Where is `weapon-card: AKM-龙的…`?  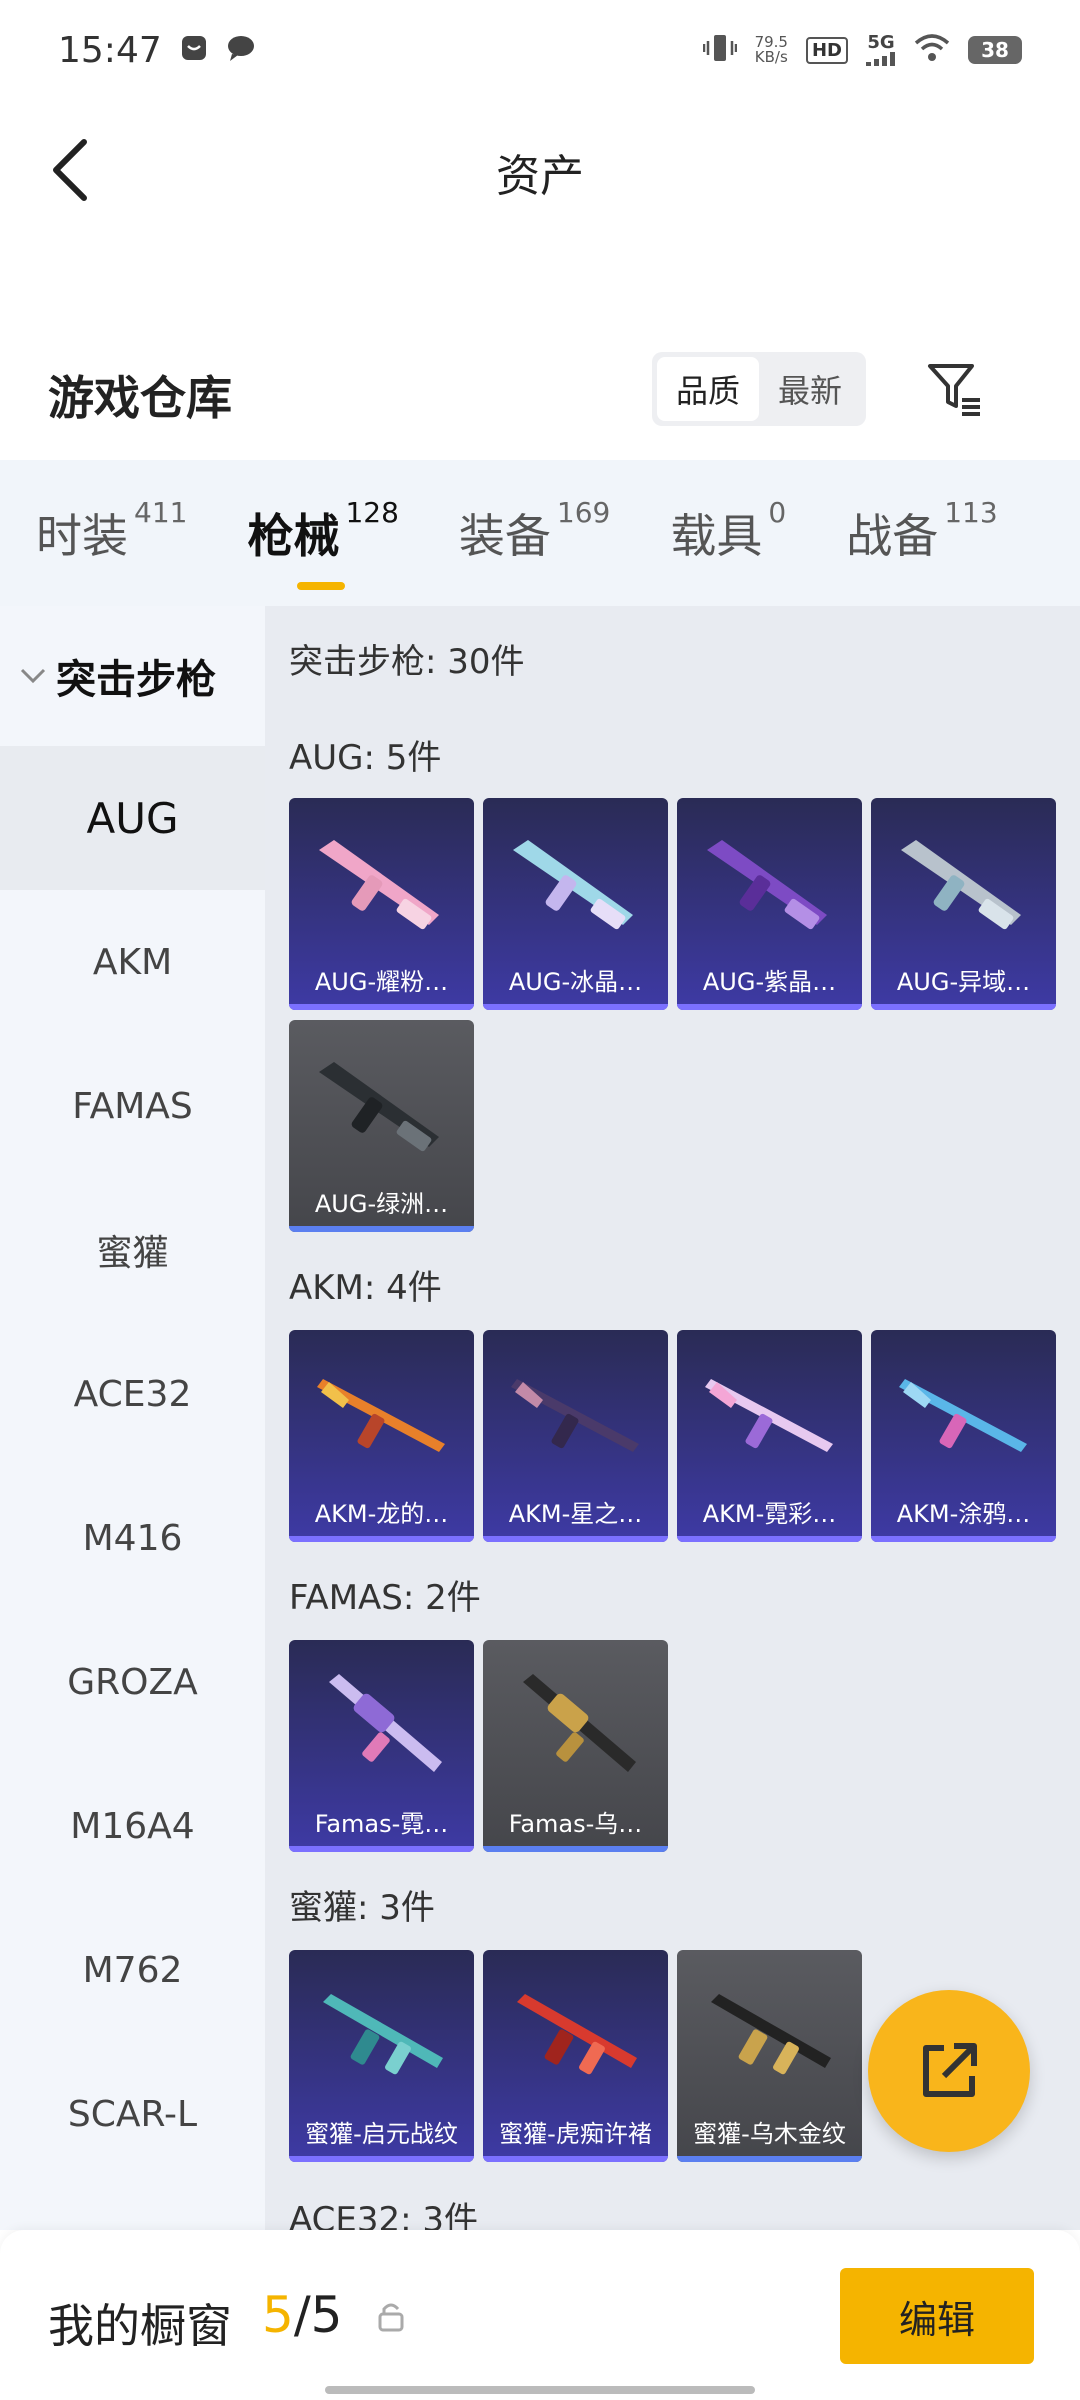 weapon-card: AKM-龙的… is located at coordinates (381, 1436).